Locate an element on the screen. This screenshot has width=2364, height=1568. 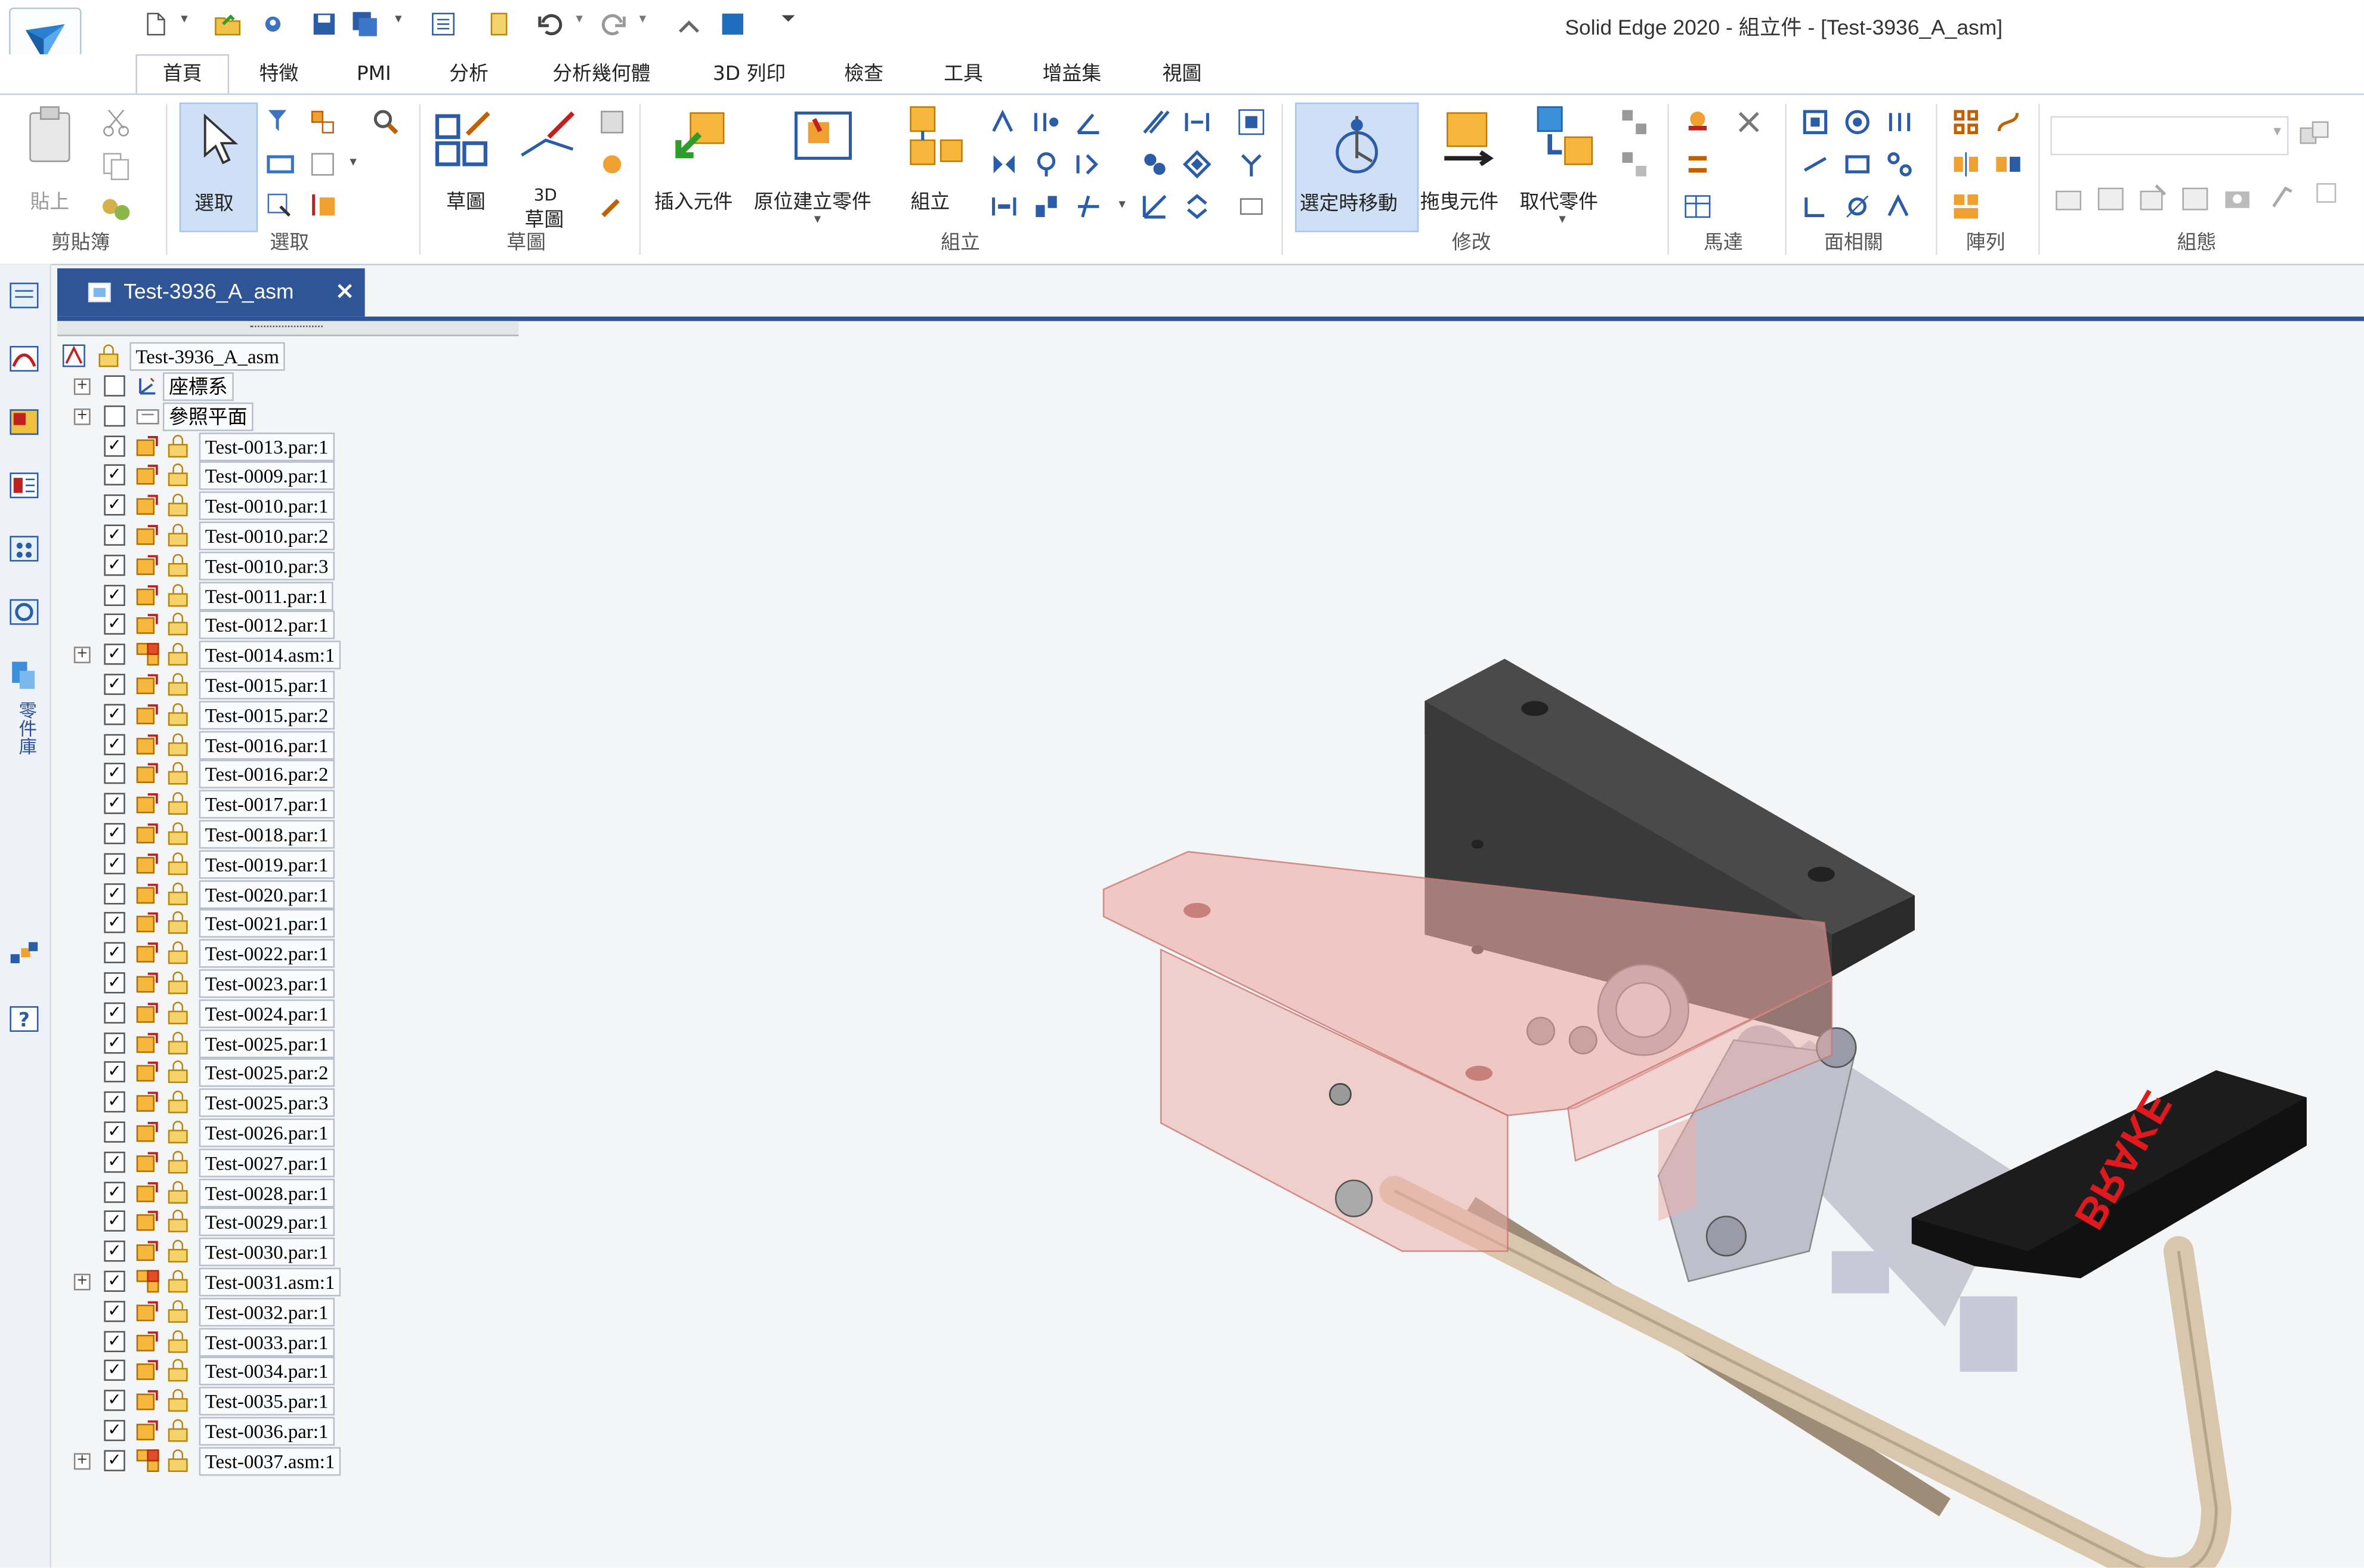
tree-item: ✓ Test-0012.par:1 is located at coordinates (280, 625).